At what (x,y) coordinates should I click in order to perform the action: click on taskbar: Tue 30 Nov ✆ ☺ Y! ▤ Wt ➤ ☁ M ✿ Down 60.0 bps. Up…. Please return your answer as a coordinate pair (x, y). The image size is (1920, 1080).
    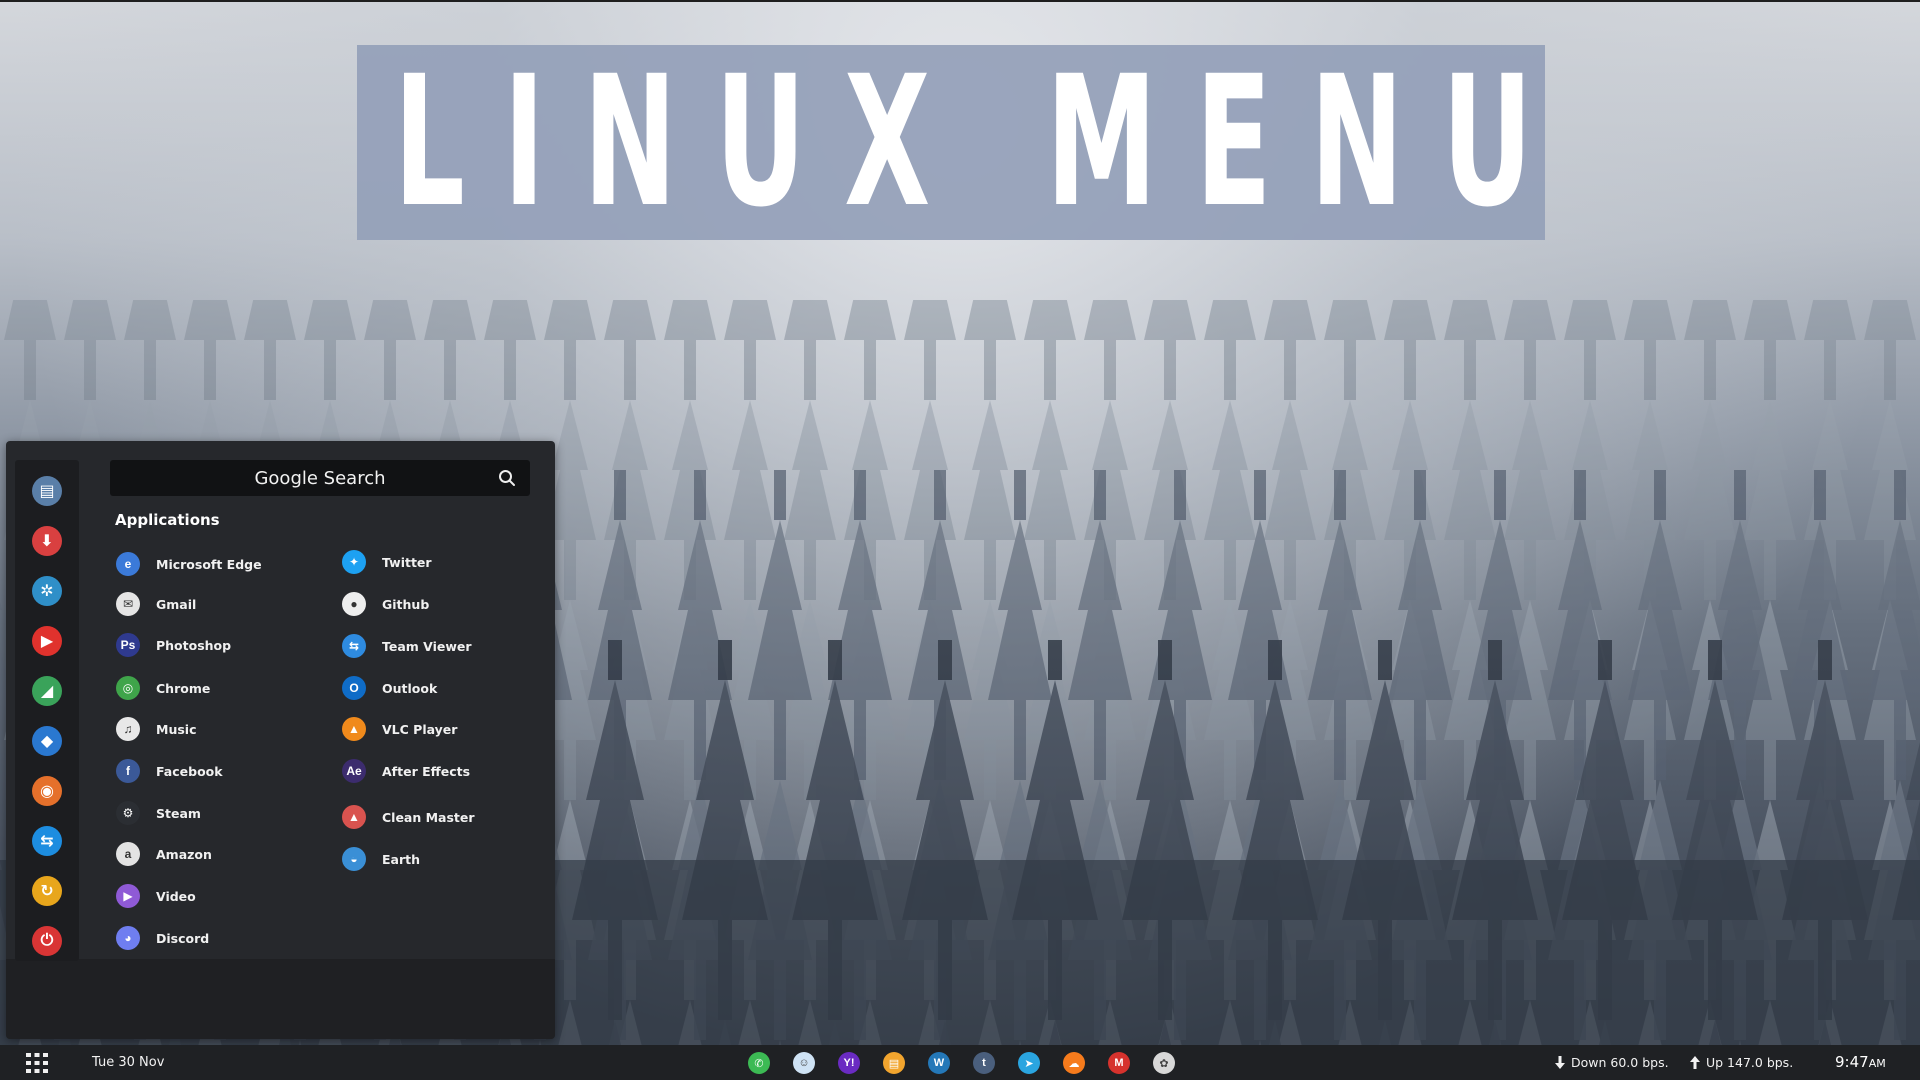
    Looking at the image, I should click on (960, 1062).